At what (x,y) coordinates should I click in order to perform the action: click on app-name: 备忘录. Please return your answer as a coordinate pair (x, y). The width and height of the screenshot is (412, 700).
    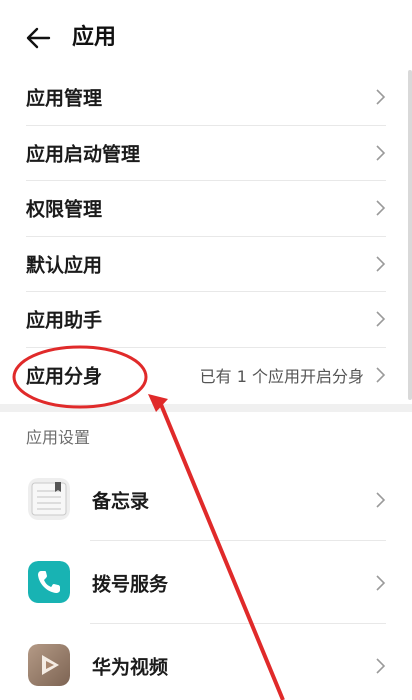
    Looking at the image, I should click on (121, 501).